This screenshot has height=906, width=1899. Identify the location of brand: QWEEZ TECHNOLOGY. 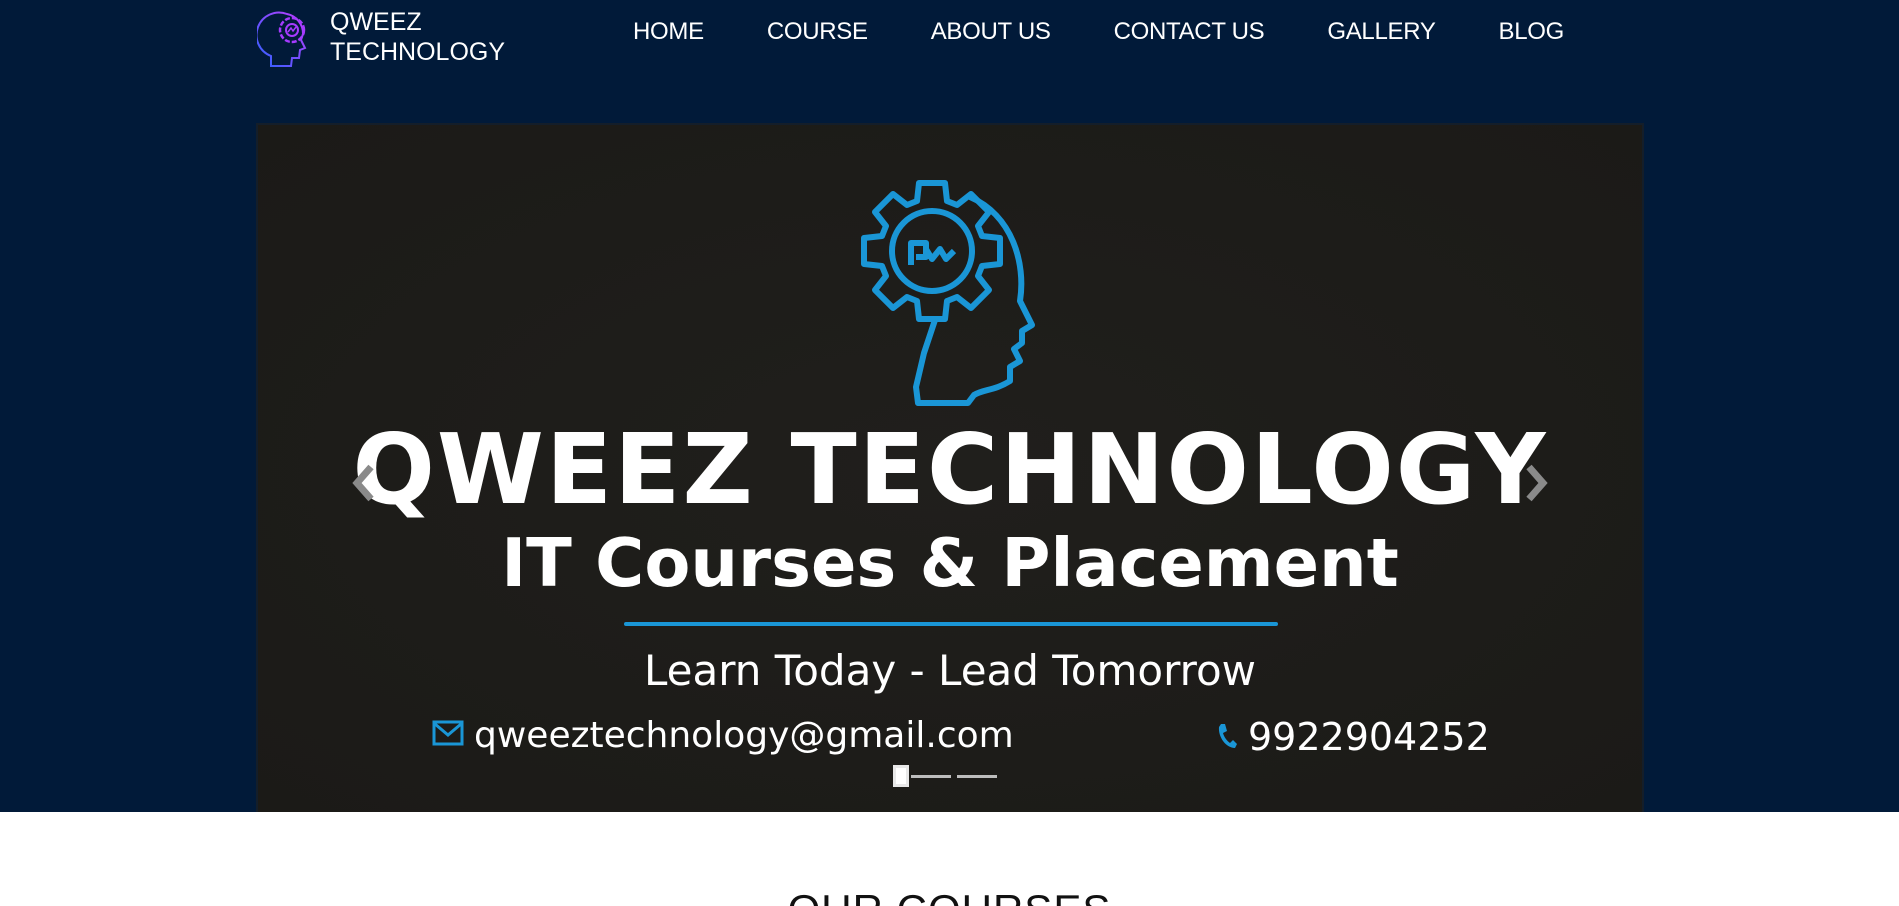
(388, 37).